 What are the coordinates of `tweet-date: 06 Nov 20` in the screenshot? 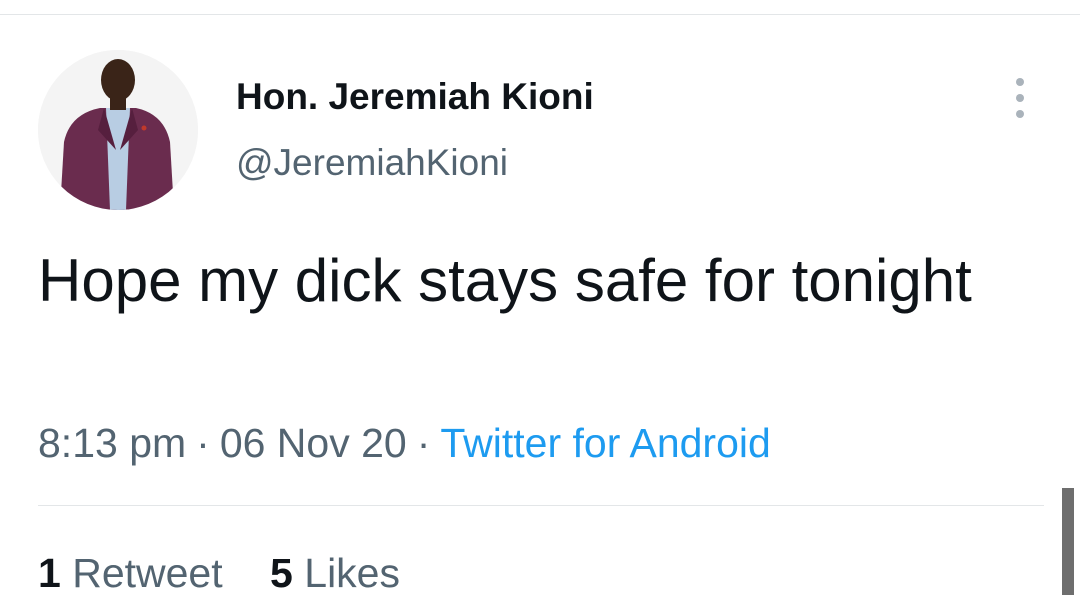 It's located at (313, 443).